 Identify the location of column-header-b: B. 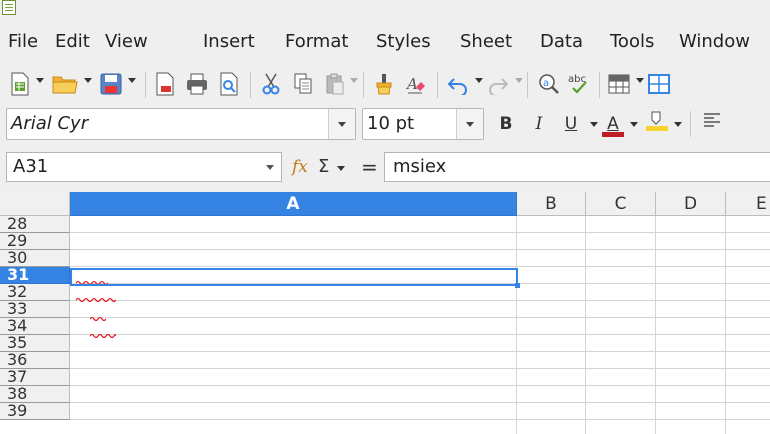
(551, 204).